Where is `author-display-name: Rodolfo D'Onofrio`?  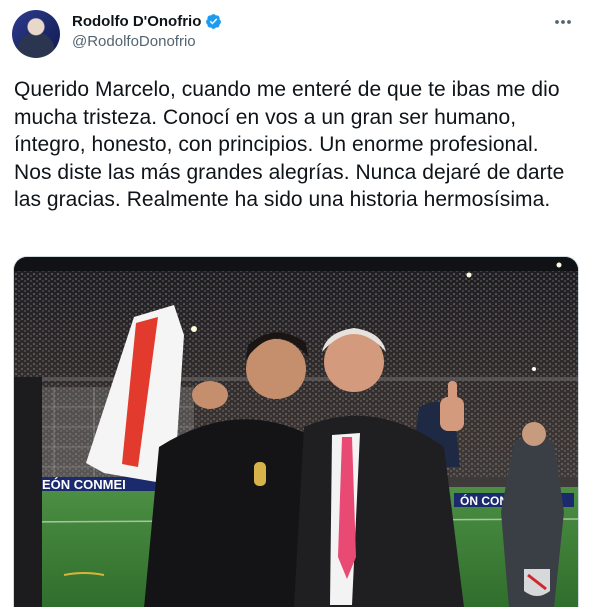 author-display-name: Rodolfo D'Onofrio is located at coordinates (136, 21).